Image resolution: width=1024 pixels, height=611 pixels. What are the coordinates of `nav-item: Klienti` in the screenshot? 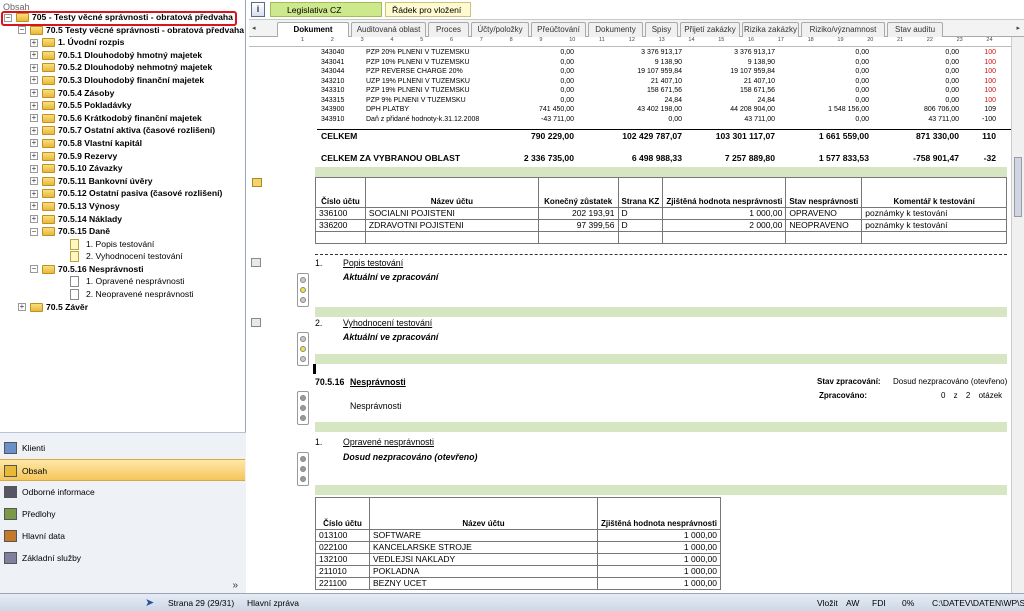 It's located at (122, 448).